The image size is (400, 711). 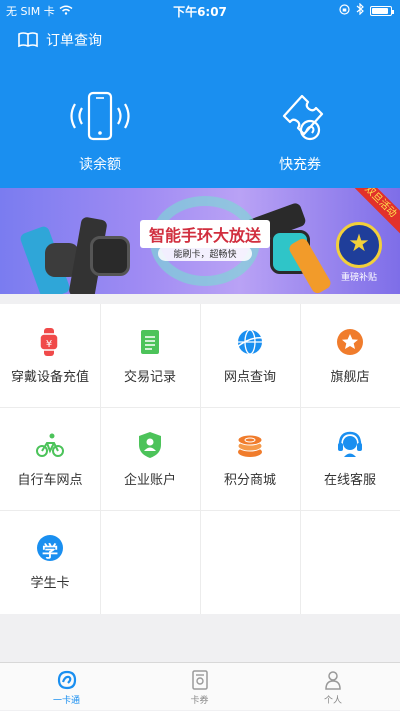 I want to click on grid-item-student-card: 学 学生卡, so click(x=50, y=561).